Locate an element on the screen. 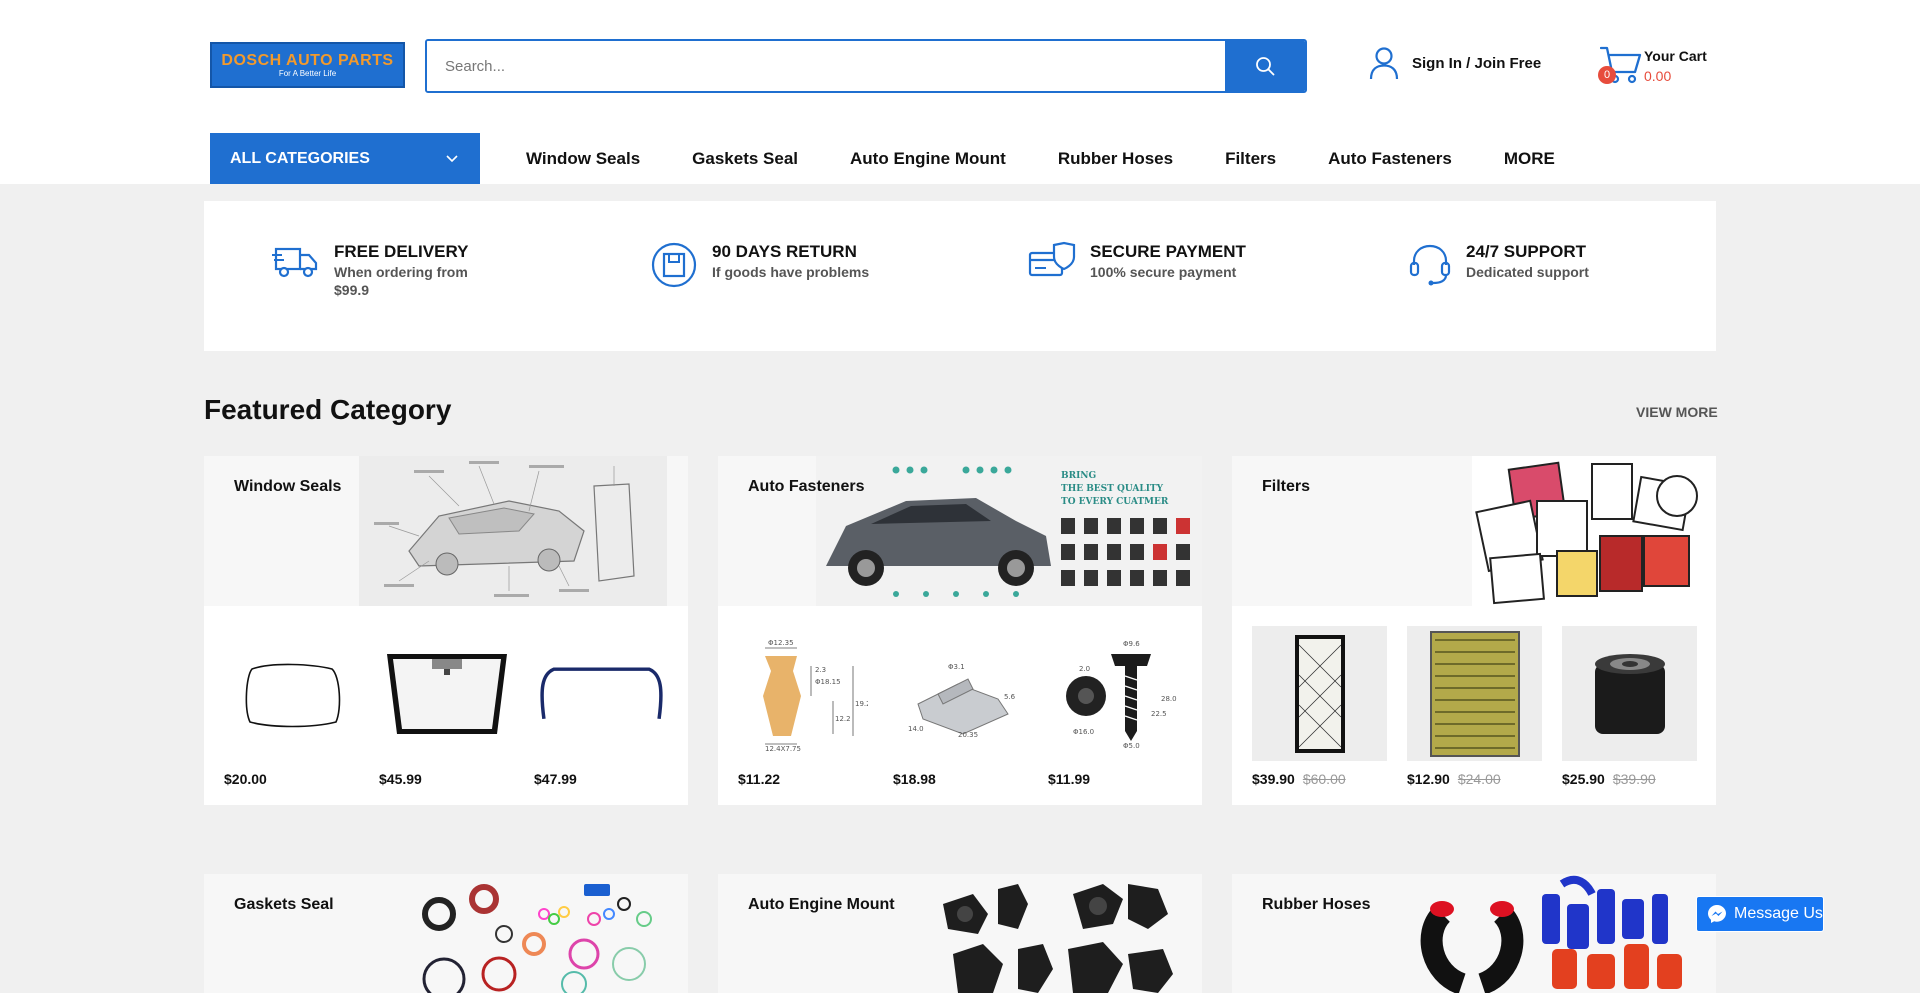 This screenshot has height=993, width=1920. gaskets-banner-image is located at coordinates (539, 933).